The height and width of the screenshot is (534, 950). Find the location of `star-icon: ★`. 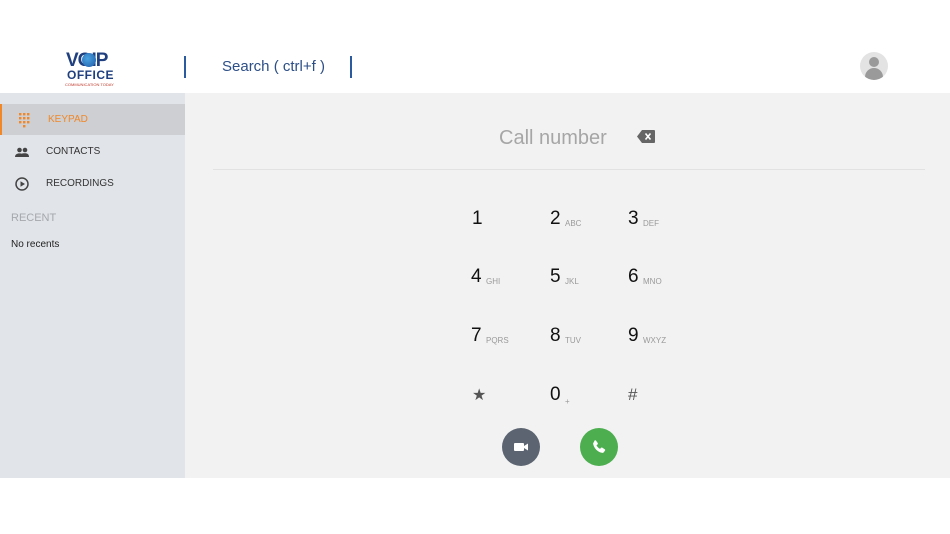

star-icon: ★ is located at coordinates (479, 395).